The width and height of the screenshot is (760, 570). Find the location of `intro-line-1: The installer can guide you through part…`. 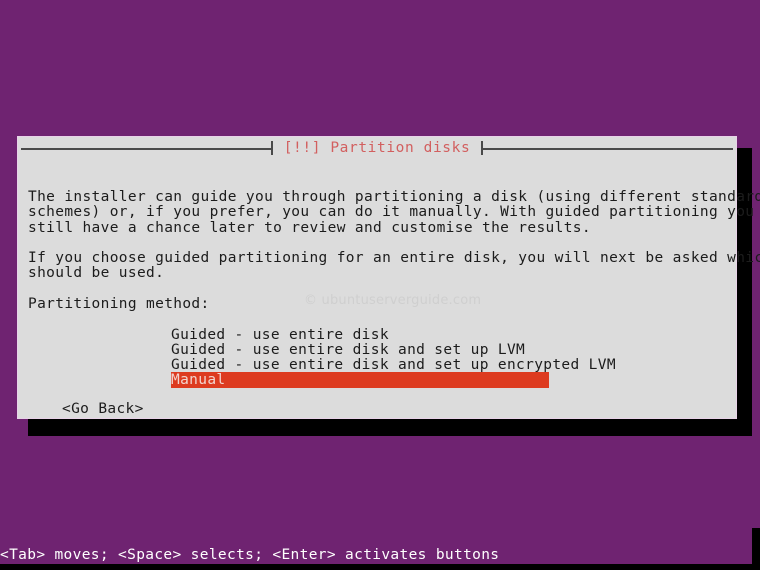

intro-line-1: The installer can guide you through part… is located at coordinates (394, 197).